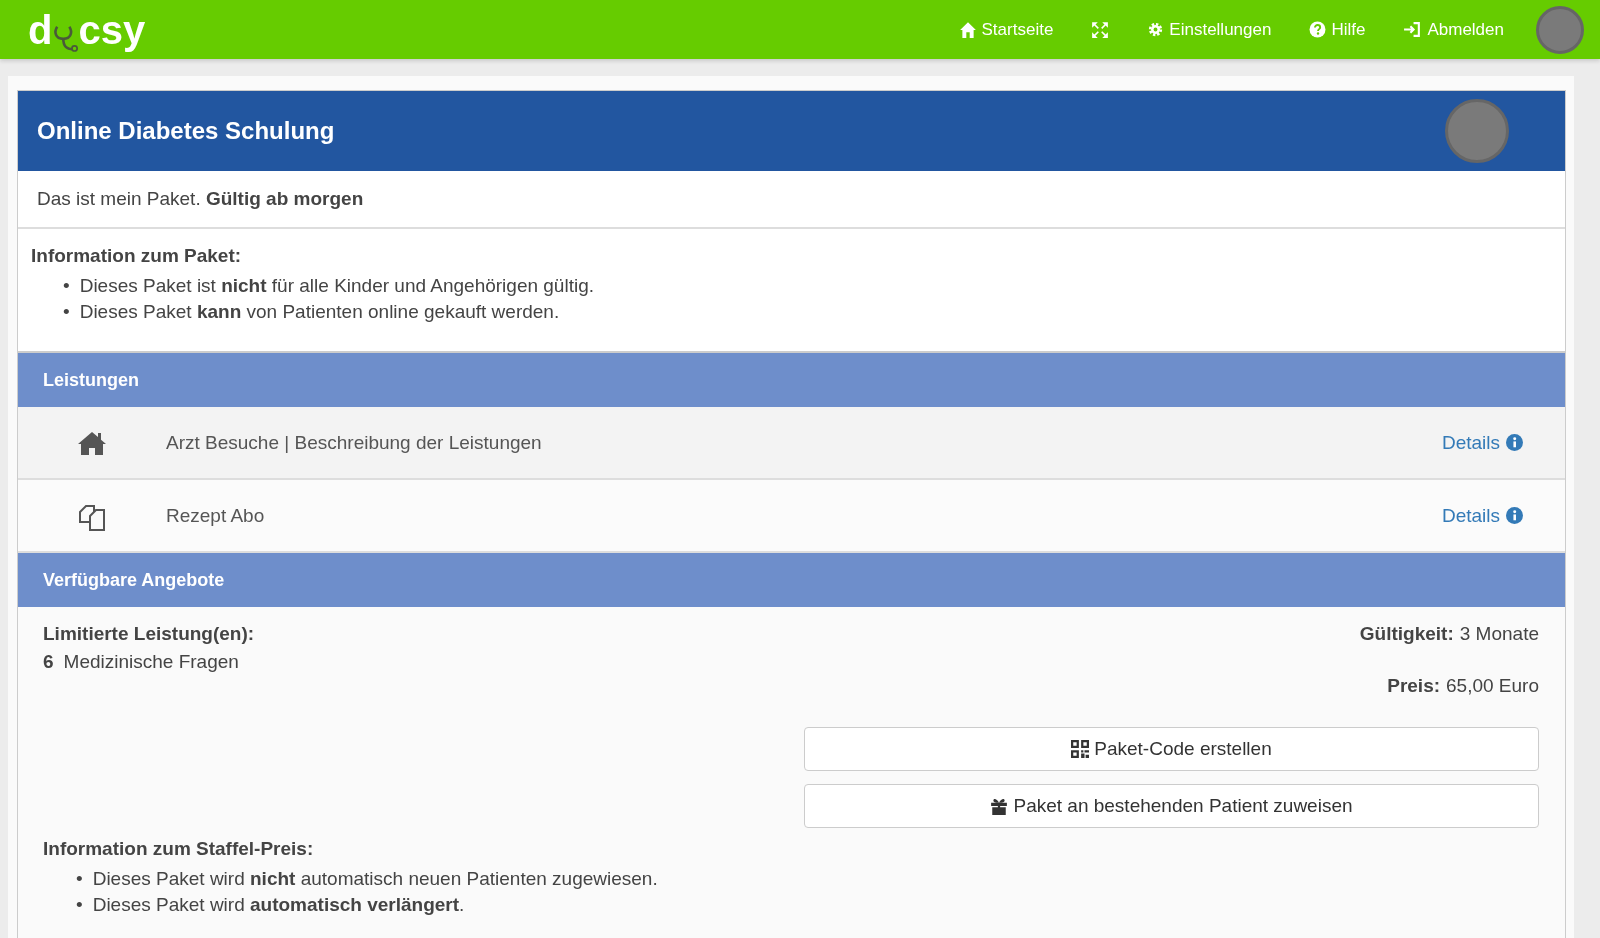 The height and width of the screenshot is (938, 1600). Describe the element at coordinates (278, 905) in the screenshot. I see `tier-item: Dieses Paket wird automatisch verlängert.` at that location.